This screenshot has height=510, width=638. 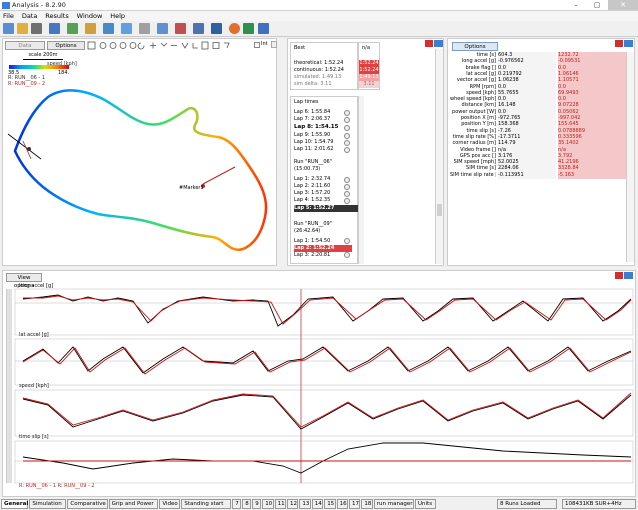 What do you see at coordinates (206, 504) in the screenshot?
I see `bottom-tab: Standing start` at bounding box center [206, 504].